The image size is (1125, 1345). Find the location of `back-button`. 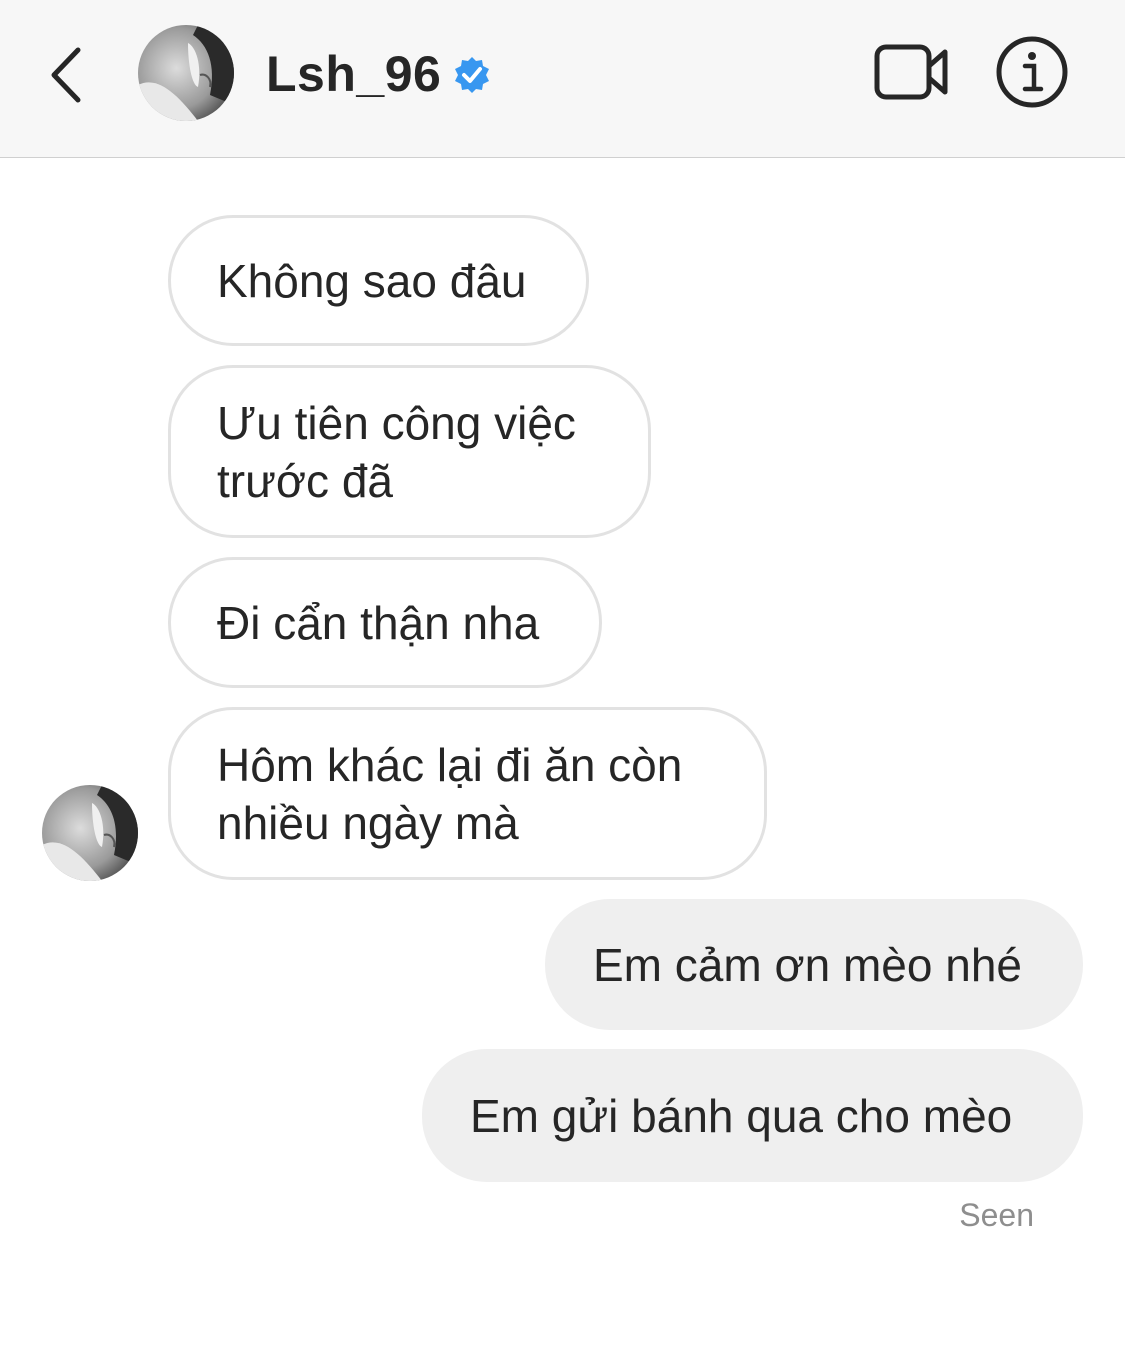

back-button is located at coordinates (68, 75).